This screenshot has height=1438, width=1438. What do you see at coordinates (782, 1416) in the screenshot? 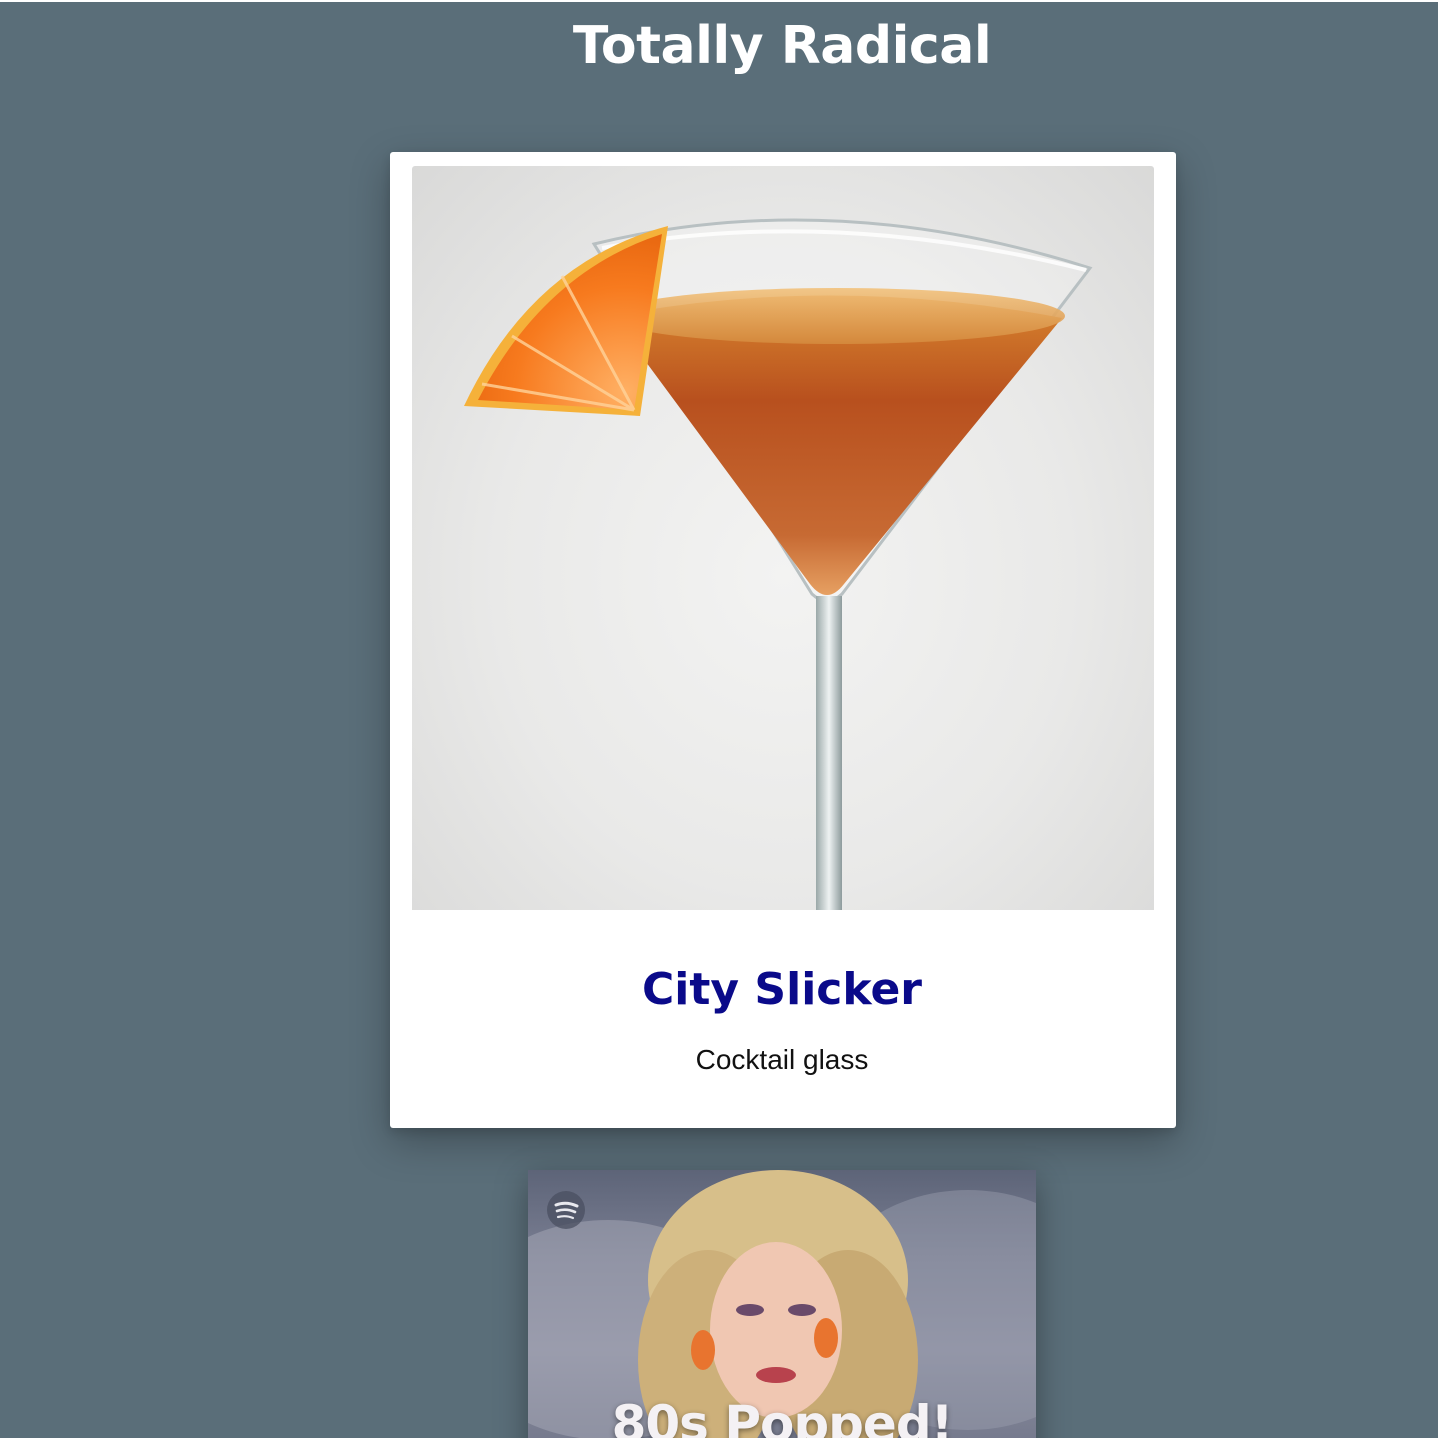
I see `playlist-title: 80s Popped!` at bounding box center [782, 1416].